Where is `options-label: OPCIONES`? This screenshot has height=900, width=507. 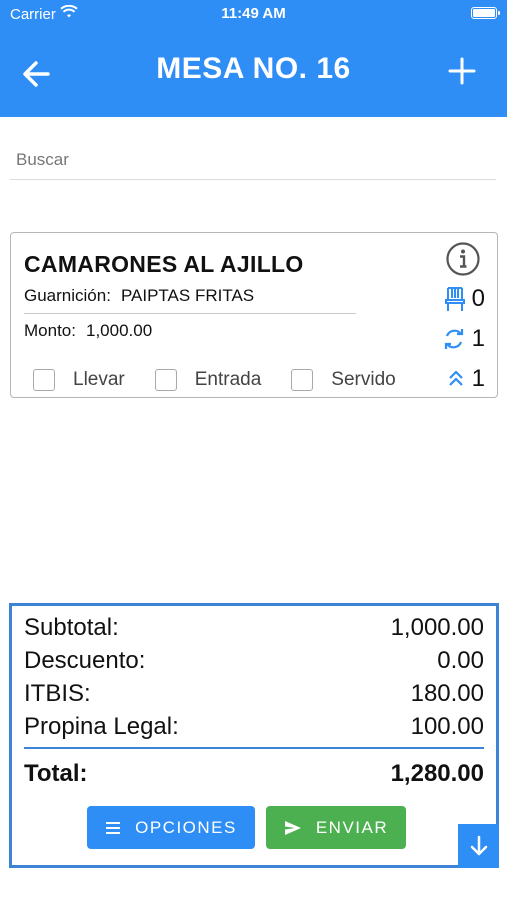
options-label: OPCIONES is located at coordinates (186, 827).